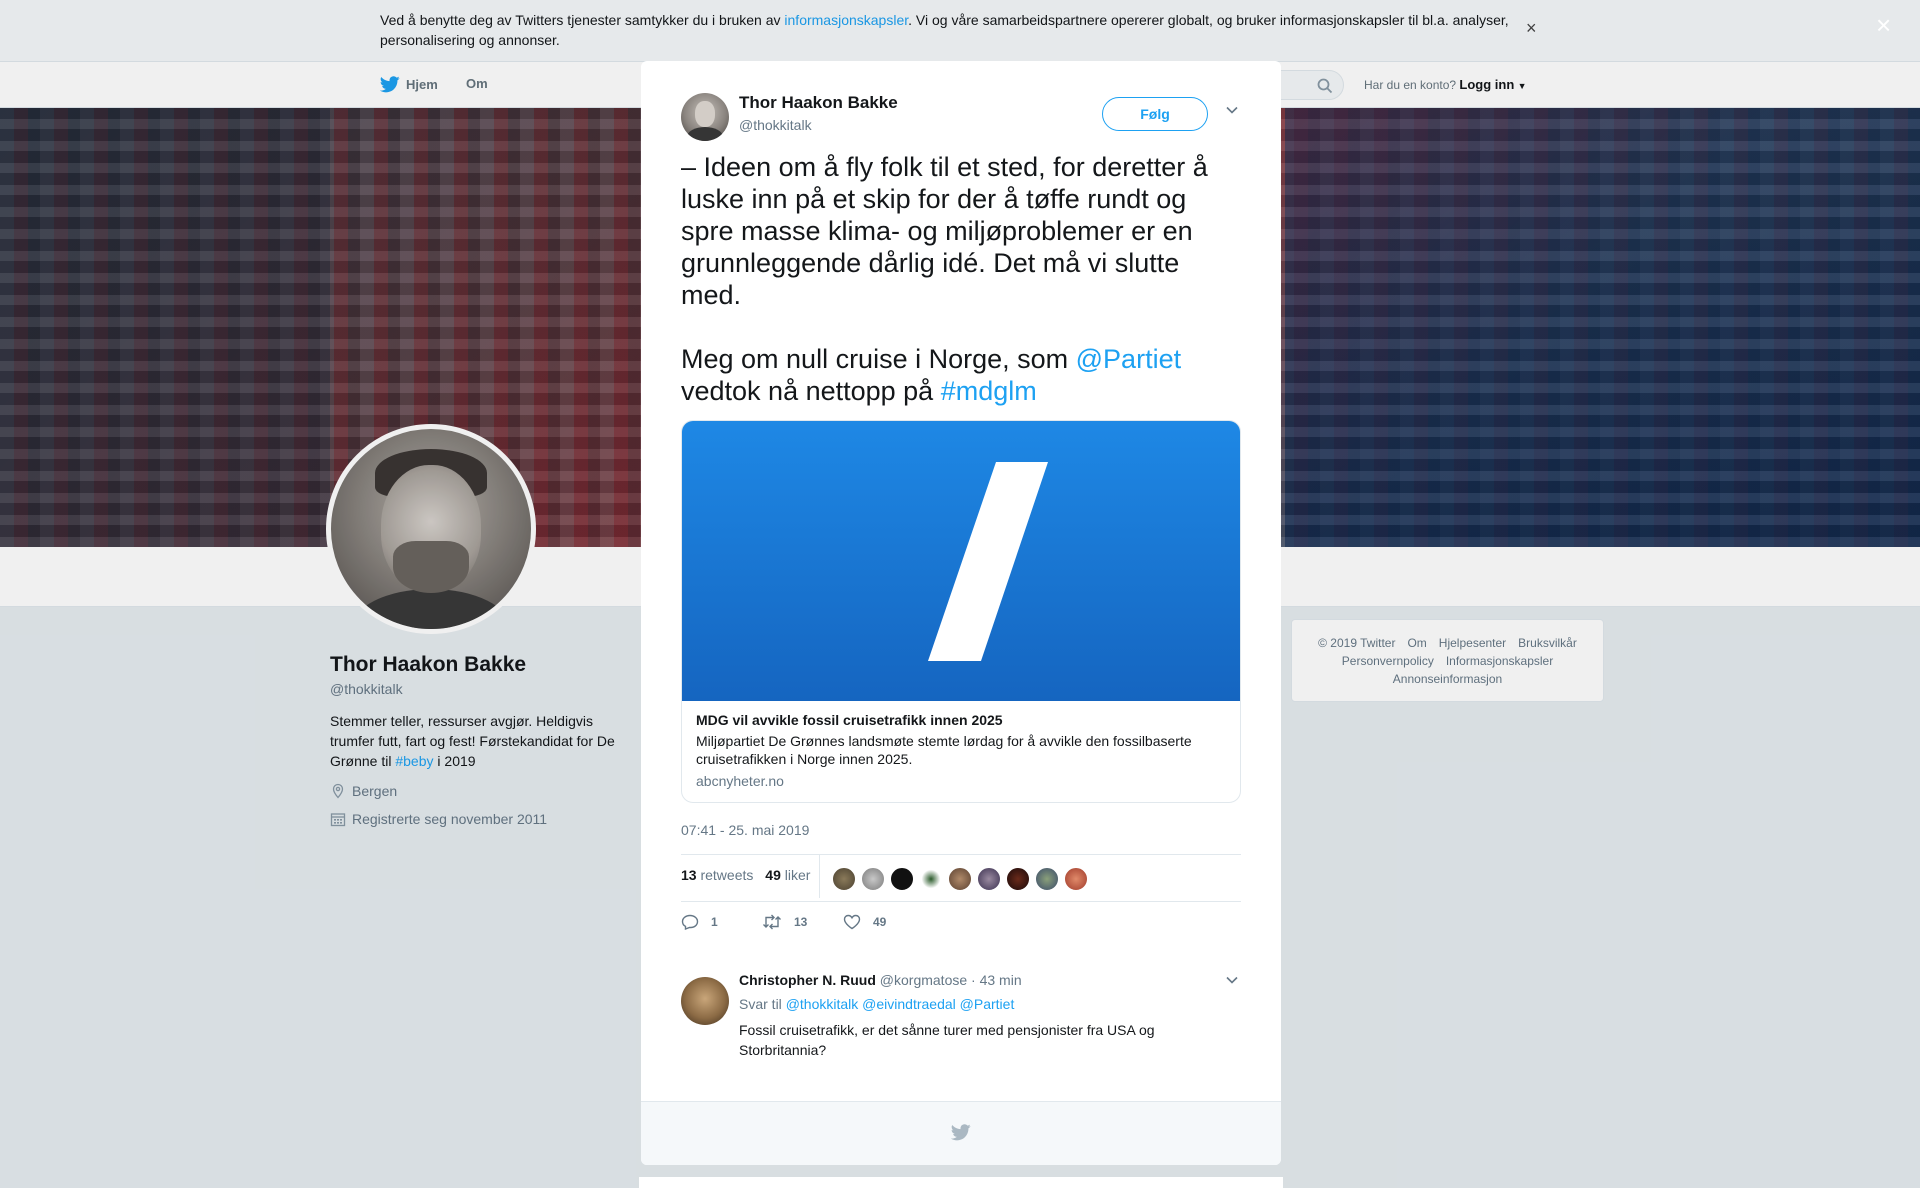 Image resolution: width=1920 pixels, height=1188 pixels. Describe the element at coordinates (772, 922) in the screenshot. I see `retweet-icon` at that location.